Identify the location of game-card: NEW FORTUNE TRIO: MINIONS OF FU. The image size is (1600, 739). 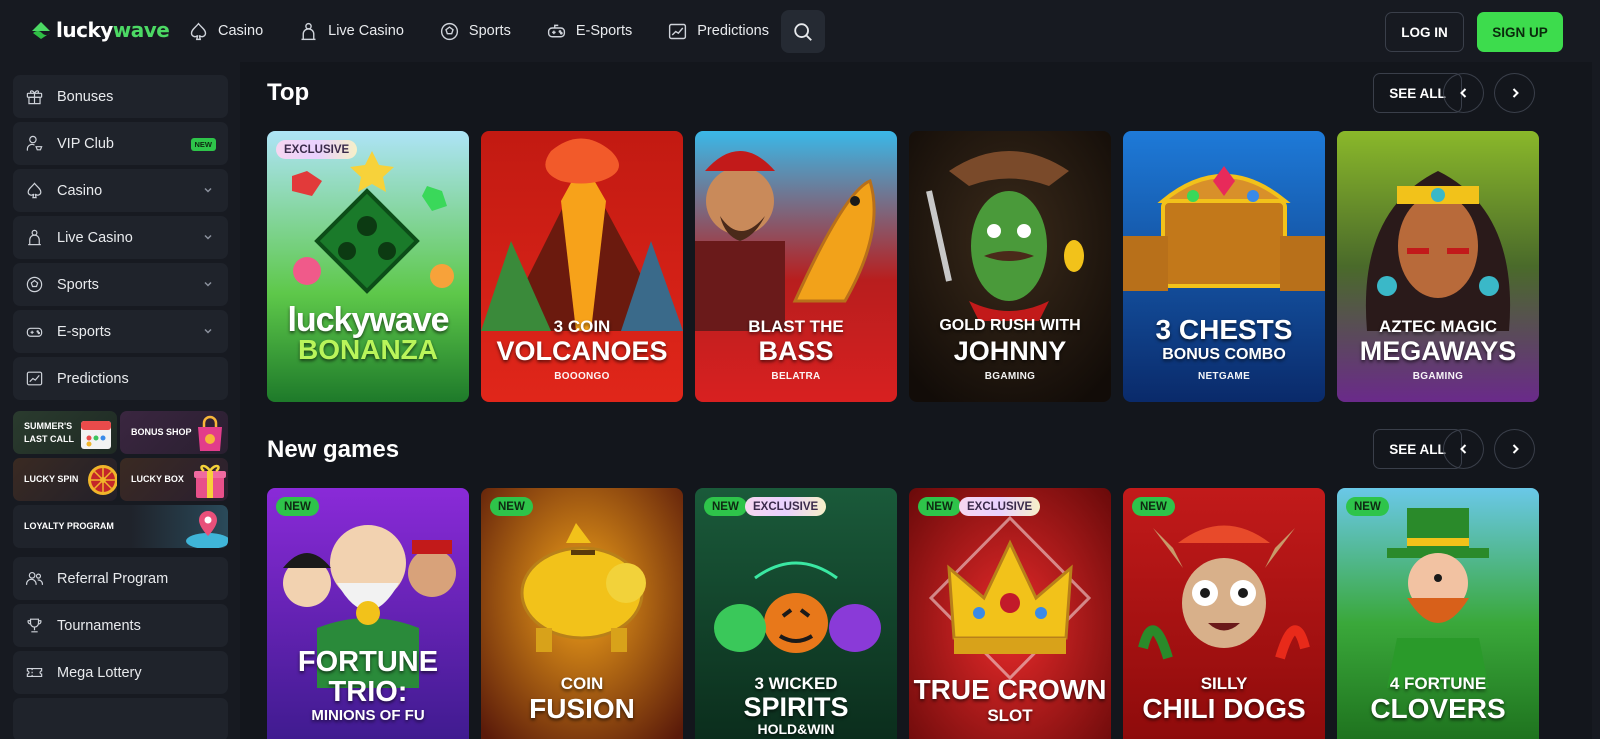
(368, 613).